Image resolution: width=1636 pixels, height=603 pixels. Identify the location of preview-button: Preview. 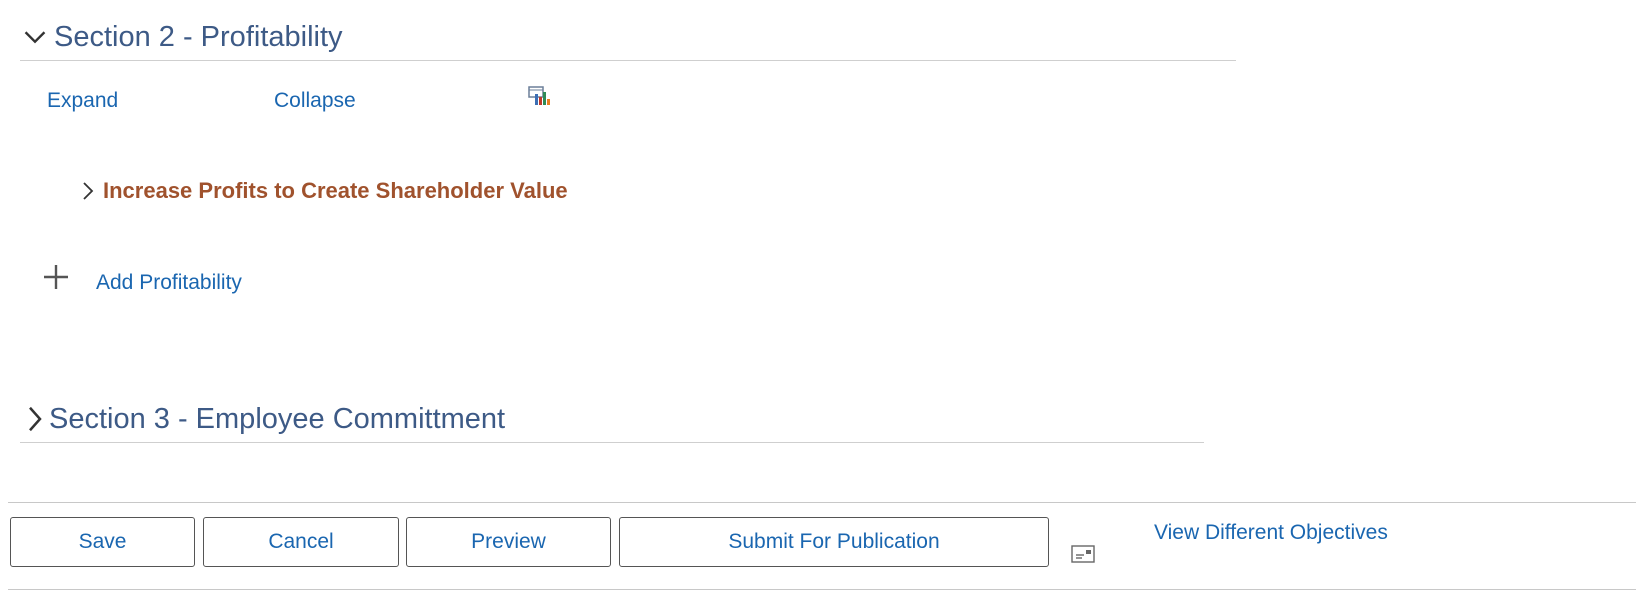
(508, 542).